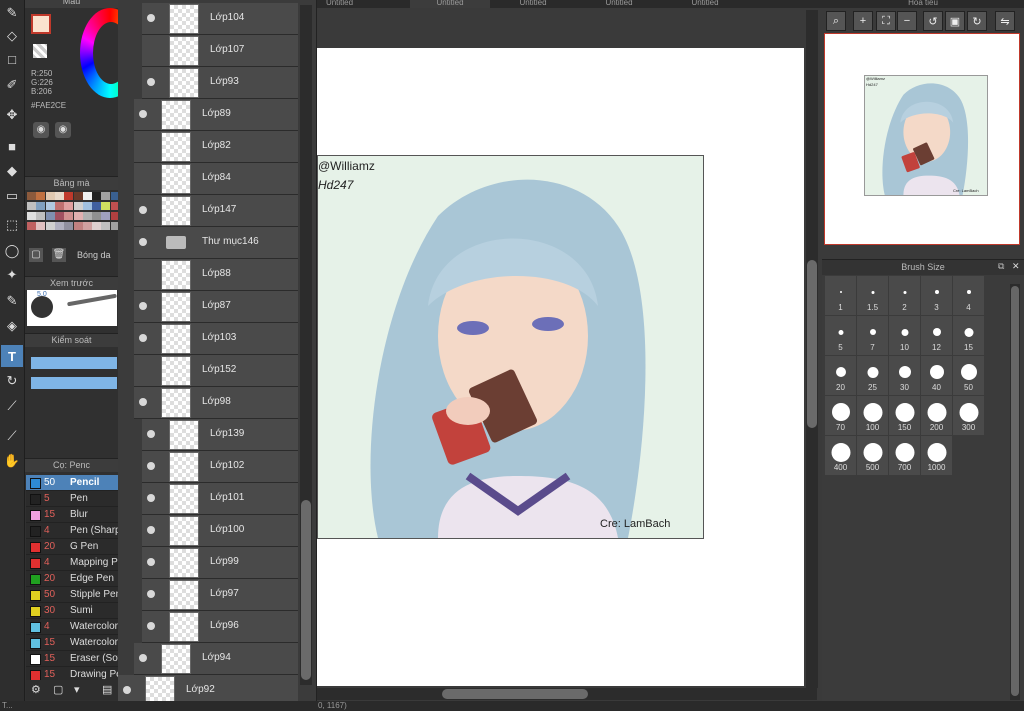  I want to click on layer-row: Lớp88, so click(216, 275).